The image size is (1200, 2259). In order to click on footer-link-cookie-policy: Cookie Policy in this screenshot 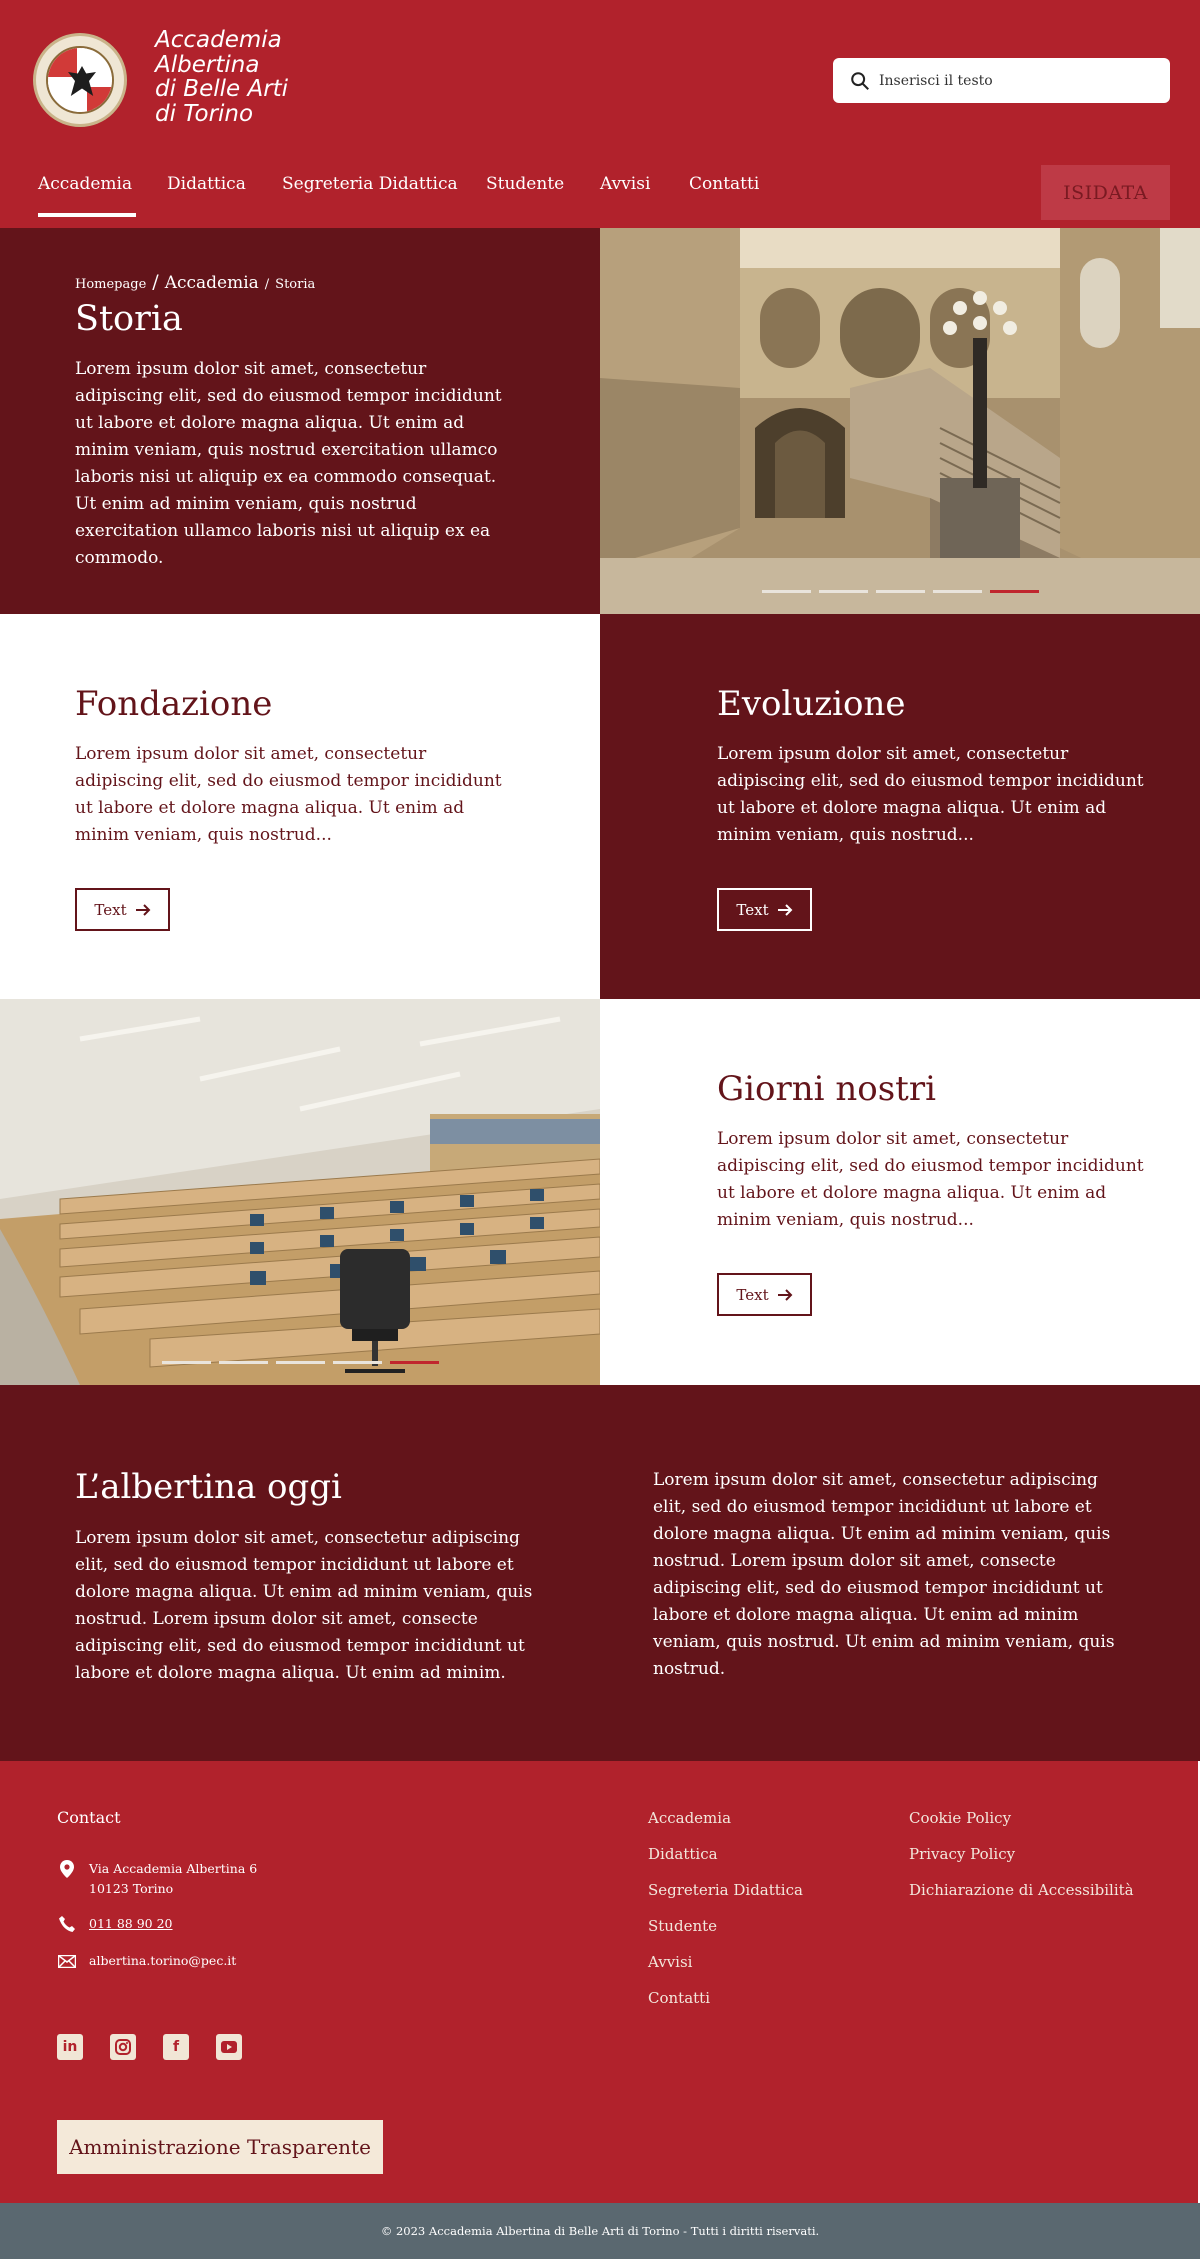, I will do `click(1021, 1823)`.